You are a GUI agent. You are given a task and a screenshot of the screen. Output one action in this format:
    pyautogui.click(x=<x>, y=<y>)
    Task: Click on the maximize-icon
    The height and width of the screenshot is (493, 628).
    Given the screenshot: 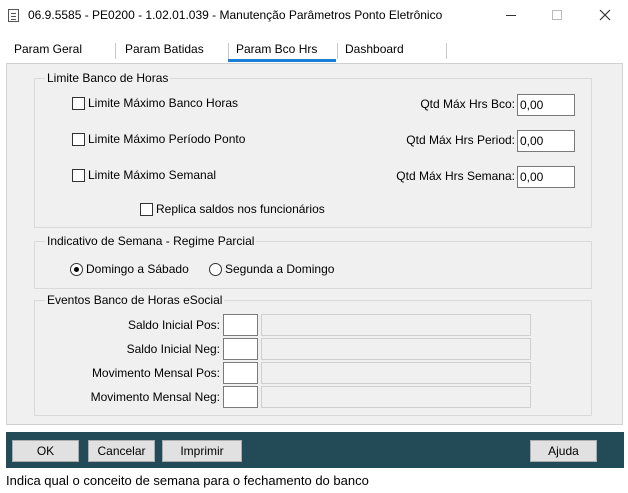 What is the action you would take?
    pyautogui.click(x=557, y=15)
    